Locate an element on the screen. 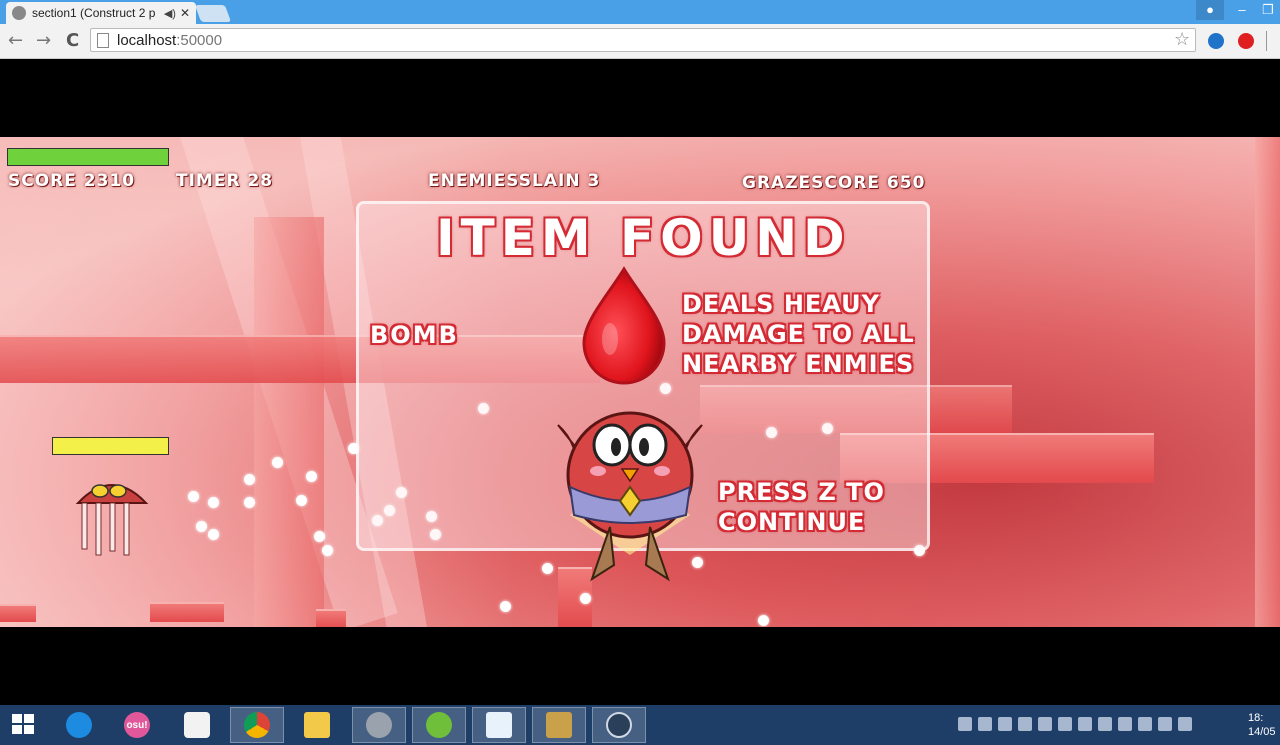  signal-icon is located at coordinates (1105, 724).